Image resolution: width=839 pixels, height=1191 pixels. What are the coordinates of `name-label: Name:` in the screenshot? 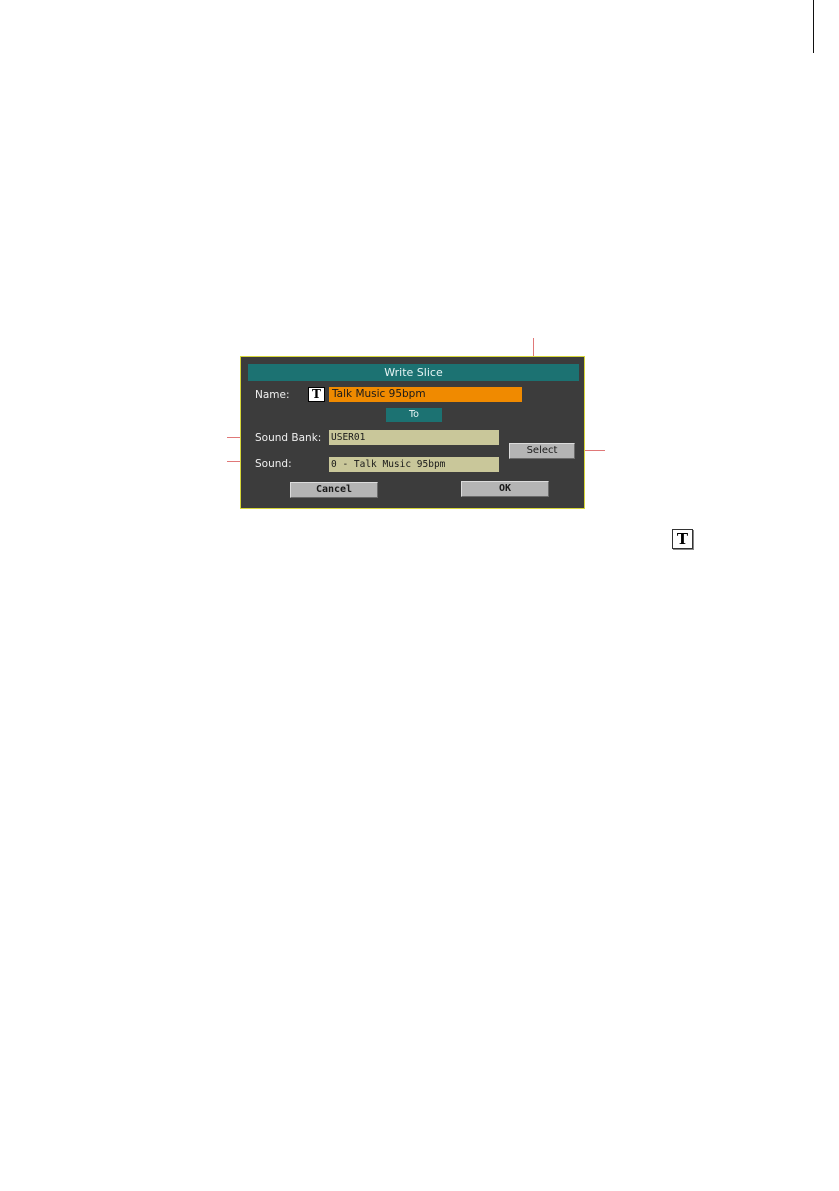 It's located at (272, 395).